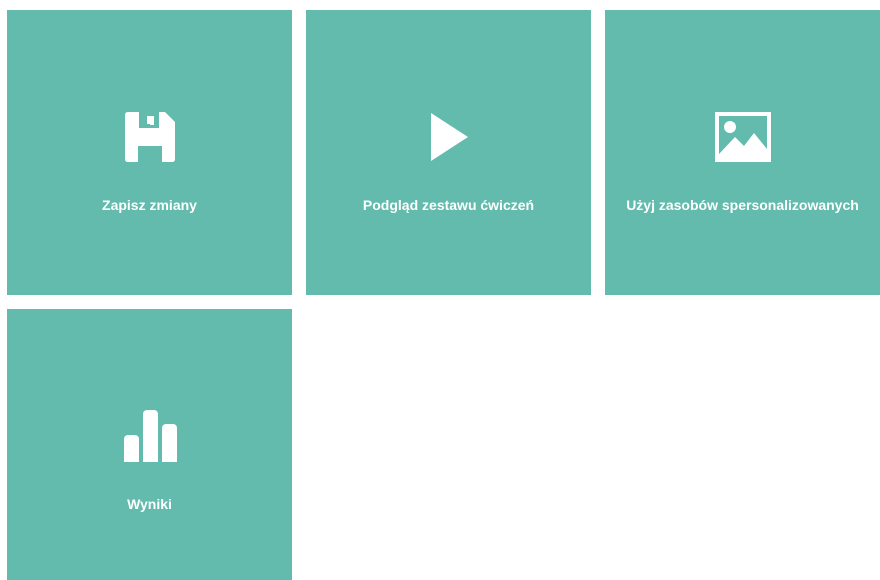 The image size is (880, 580). What do you see at coordinates (742, 205) in the screenshot?
I see `personalized-assets-label: Użyj zasobów spersonalizowanych` at bounding box center [742, 205].